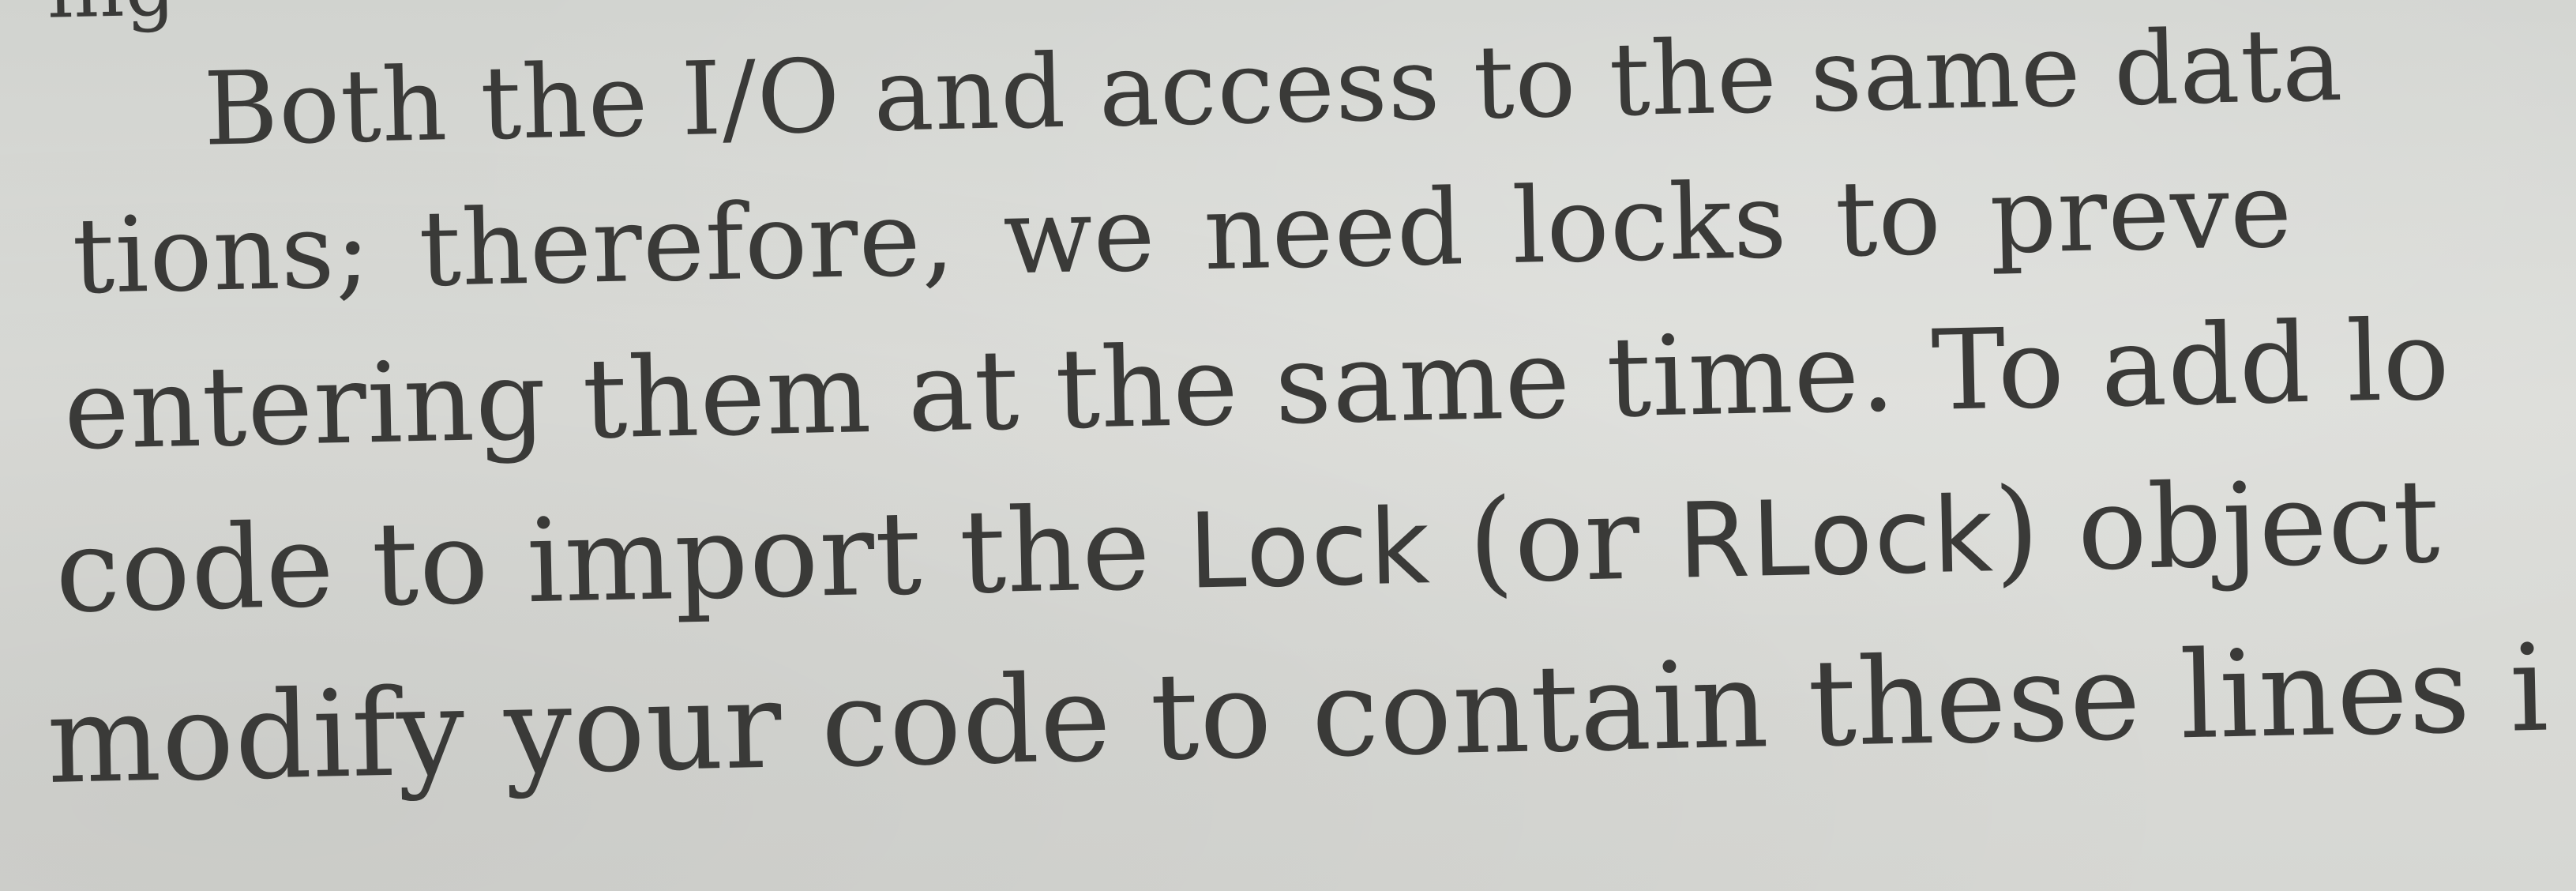  What do you see at coordinates (112, 18) in the screenshot?
I see `text-line-fragment: ing` at bounding box center [112, 18].